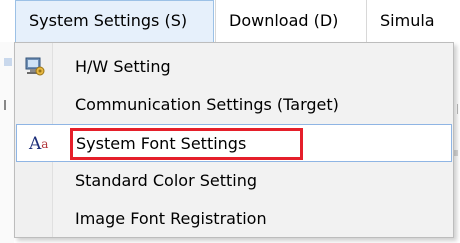 This screenshot has width=460, height=243. Describe the element at coordinates (234, 67) in the screenshot. I see `menu-item-hw-setting: H/W Setting` at that location.